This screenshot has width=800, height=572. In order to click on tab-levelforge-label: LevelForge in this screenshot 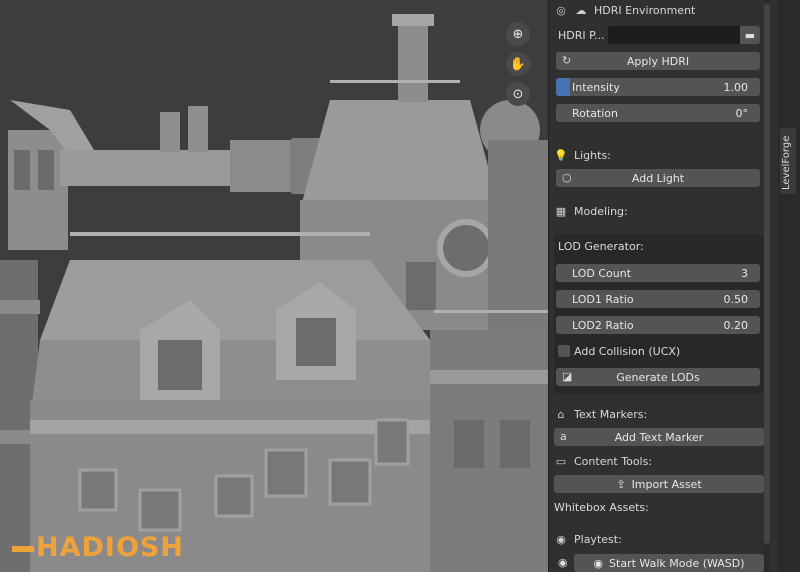, I will do `click(786, 162)`.